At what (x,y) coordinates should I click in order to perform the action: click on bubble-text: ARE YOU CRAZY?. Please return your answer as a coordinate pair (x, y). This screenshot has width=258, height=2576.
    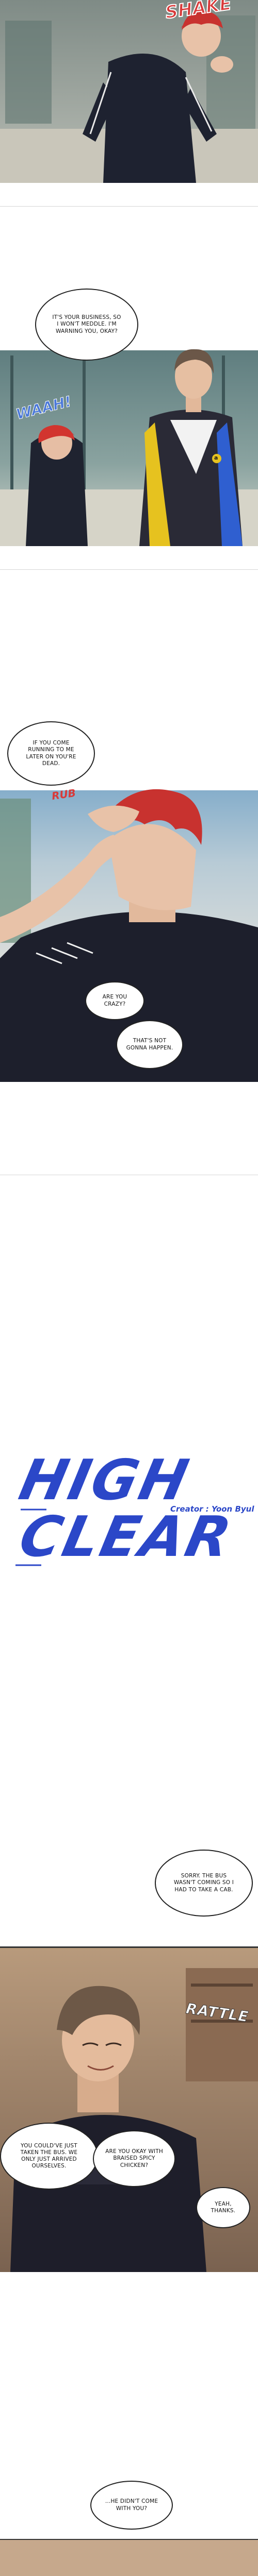
    Looking at the image, I should click on (114, 1000).